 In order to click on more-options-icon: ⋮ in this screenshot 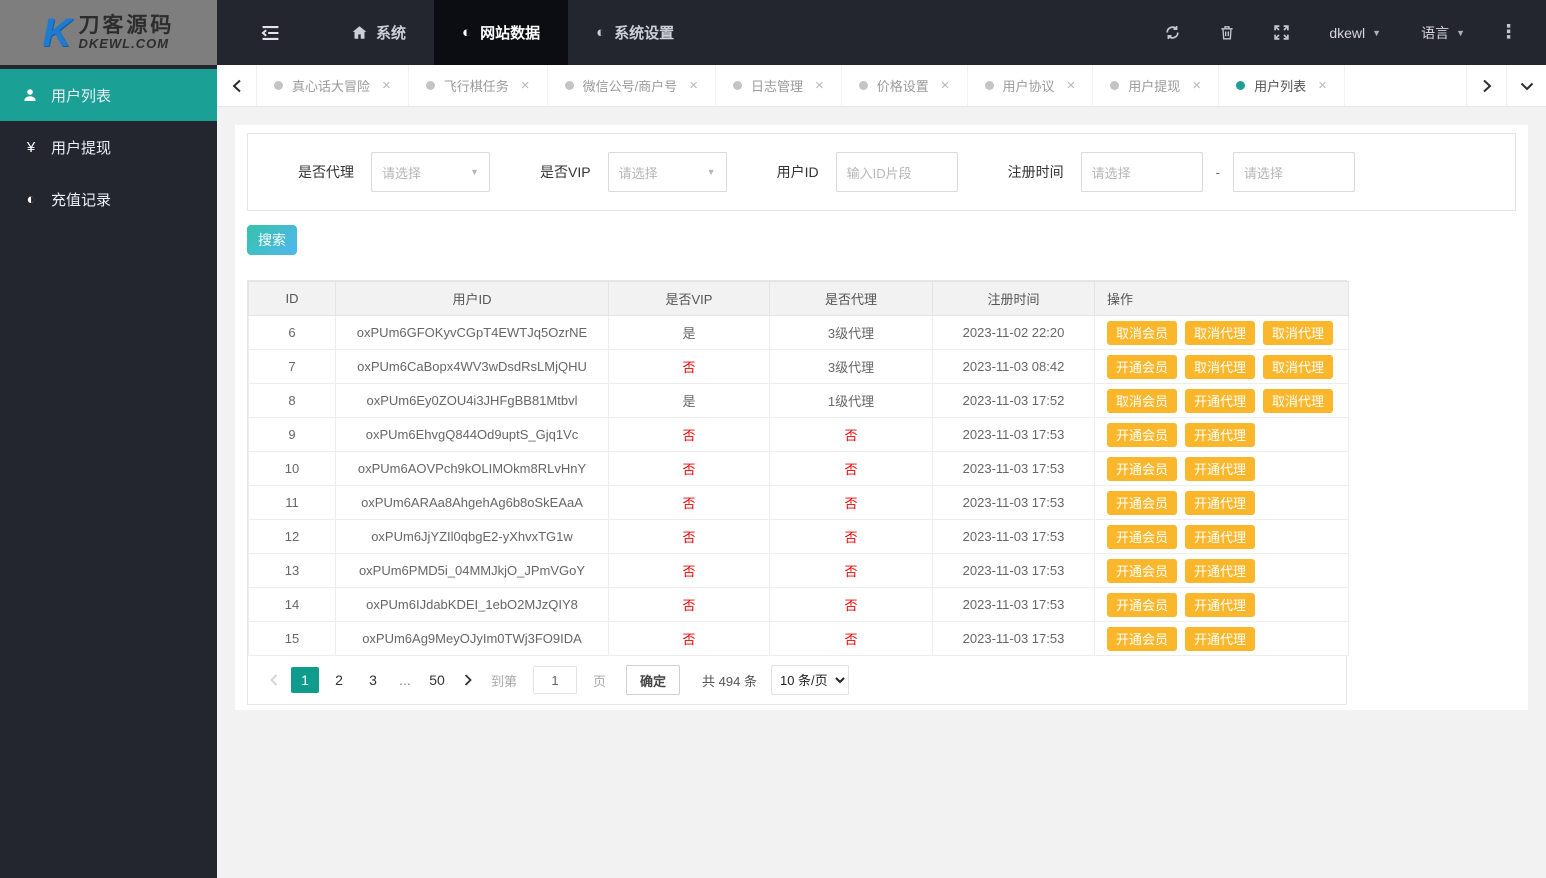, I will do `click(1505, 32)`.